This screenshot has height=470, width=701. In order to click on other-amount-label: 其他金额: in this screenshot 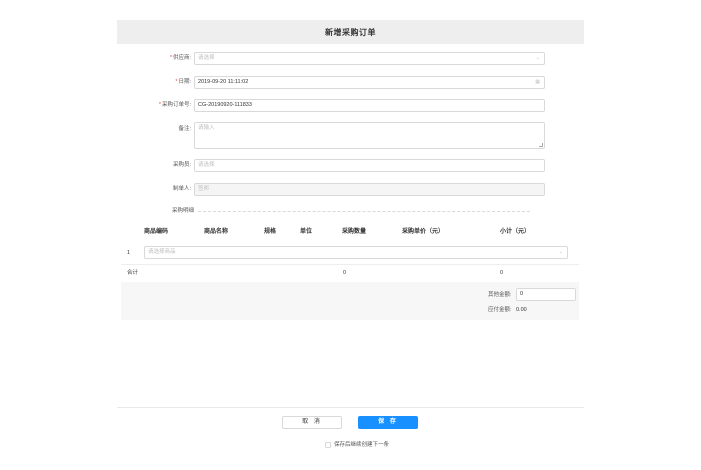, I will do `click(500, 295)`.